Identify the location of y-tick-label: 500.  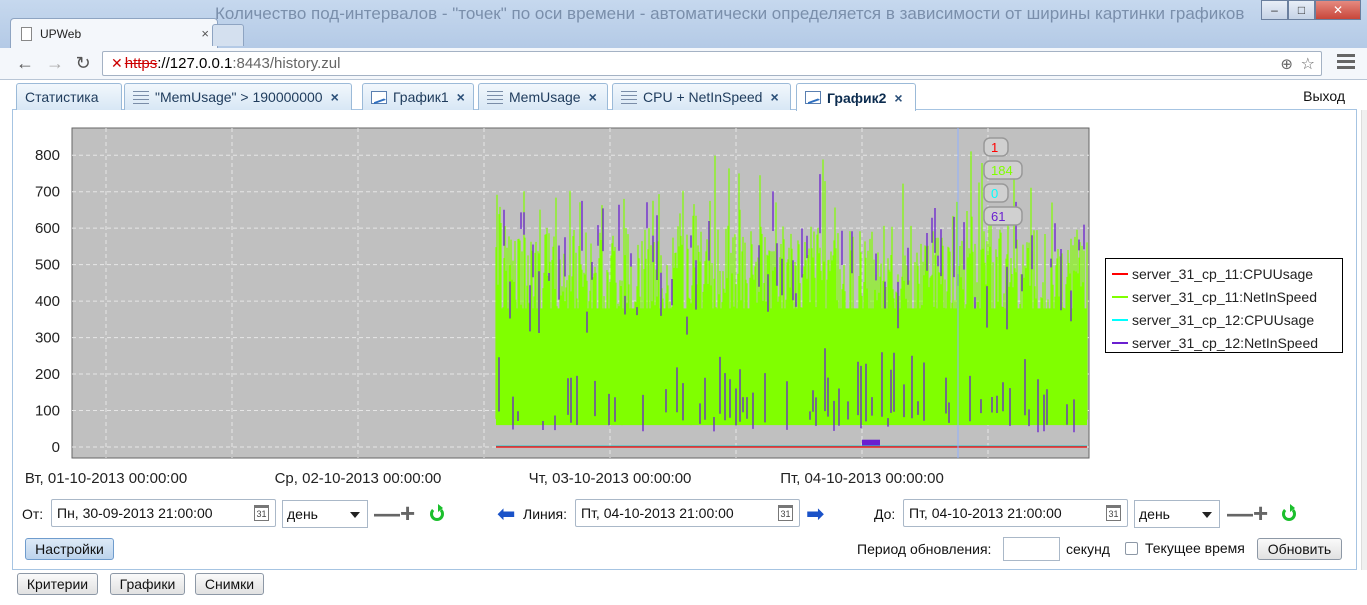
(47, 265).